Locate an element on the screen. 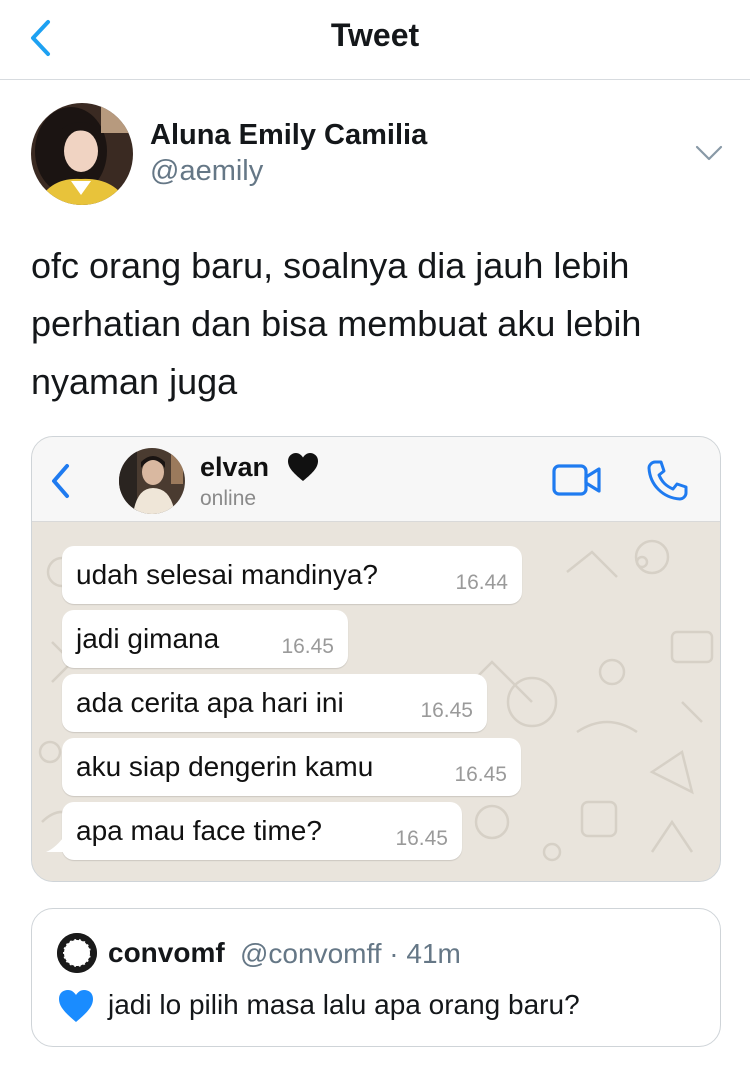 The height and width of the screenshot is (1084, 750). black-heart-icon is located at coordinates (303, 467).